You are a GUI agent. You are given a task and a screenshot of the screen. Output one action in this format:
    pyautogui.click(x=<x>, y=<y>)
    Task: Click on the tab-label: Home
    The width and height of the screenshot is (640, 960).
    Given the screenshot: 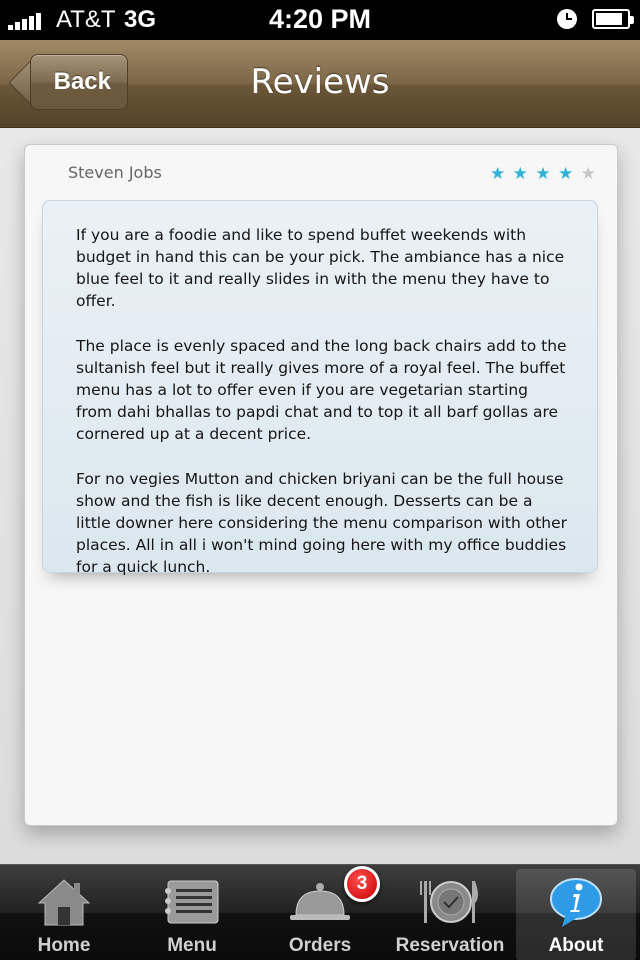 What is the action you would take?
    pyautogui.click(x=64, y=945)
    